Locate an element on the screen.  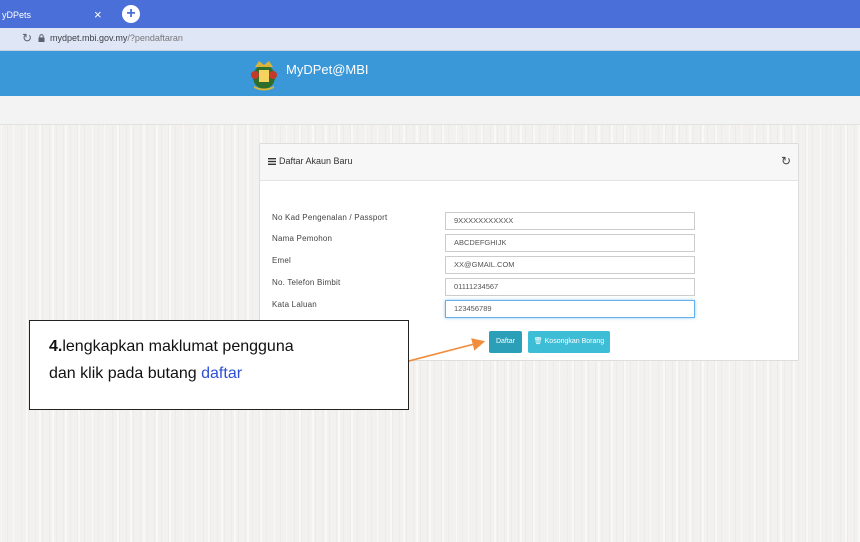
url-host: mydpet.mbi.gov.my is located at coordinates (89, 38).